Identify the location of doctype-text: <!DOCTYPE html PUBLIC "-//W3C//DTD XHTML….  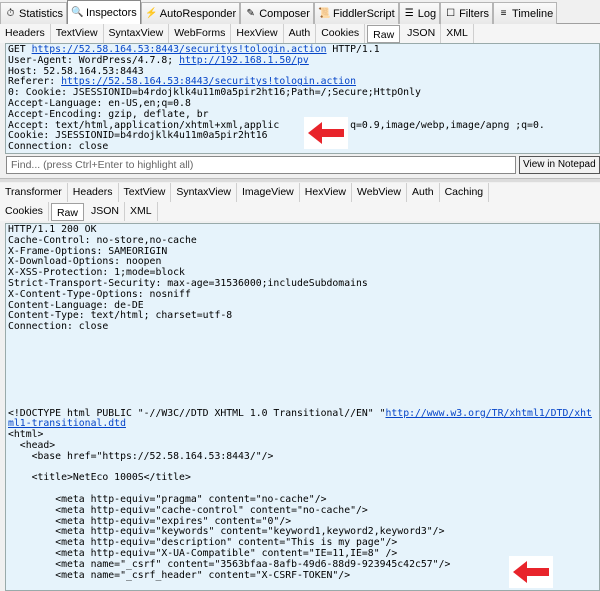
(197, 413).